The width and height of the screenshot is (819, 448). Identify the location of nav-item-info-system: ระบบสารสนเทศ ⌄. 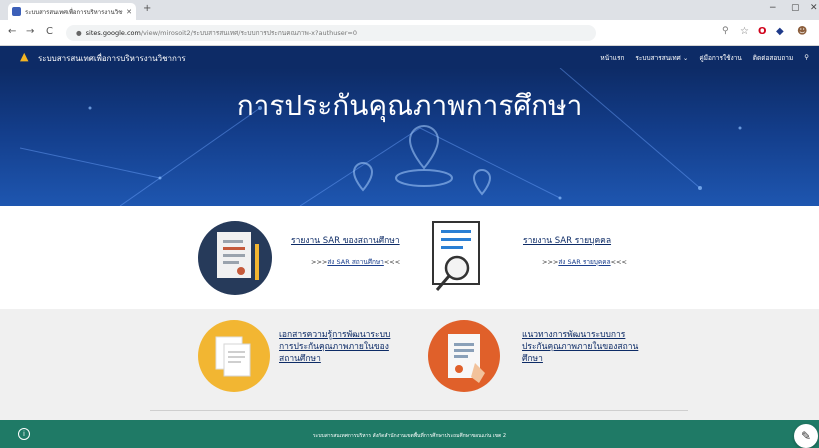
(661, 58).